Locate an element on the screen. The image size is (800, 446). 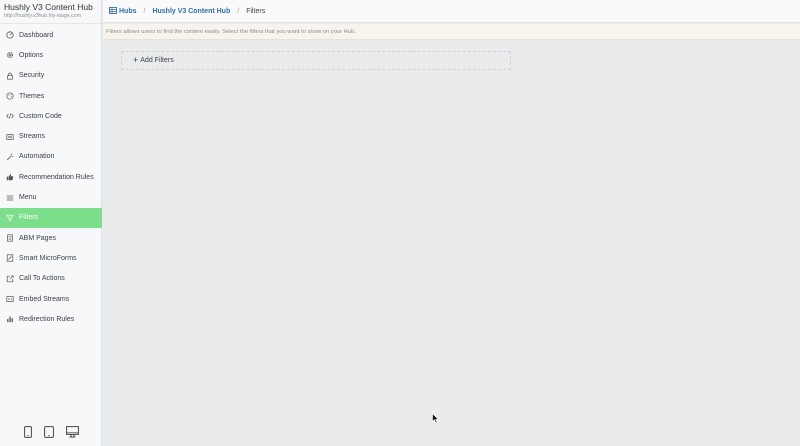
sidebar-item-label: Menu is located at coordinates (28, 198).